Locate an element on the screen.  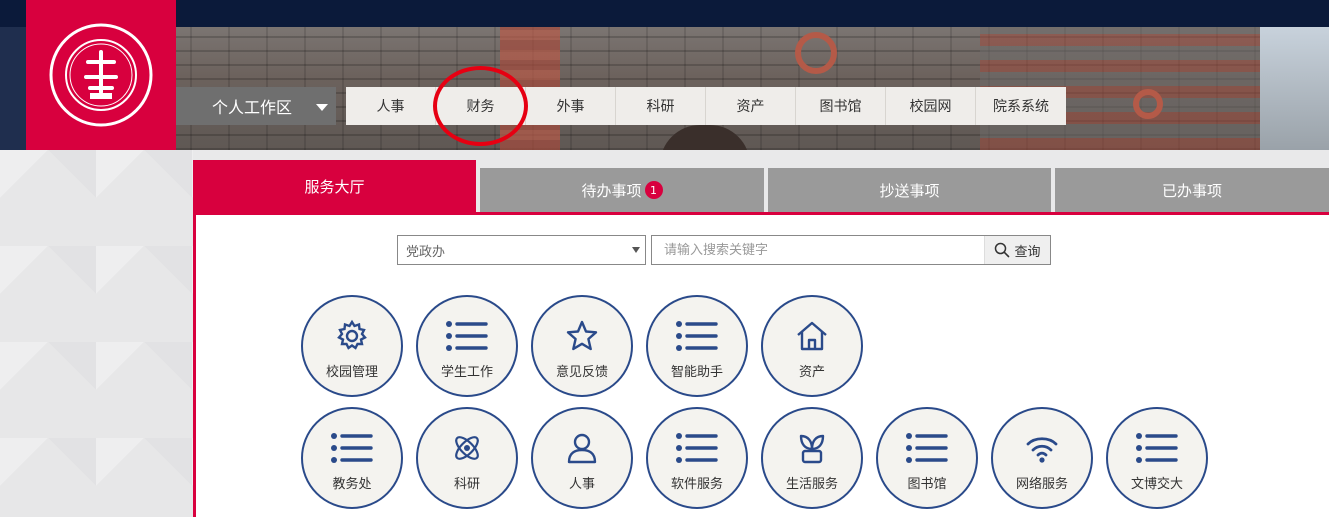
tab-label: 抄送事项 is located at coordinates (909, 190).